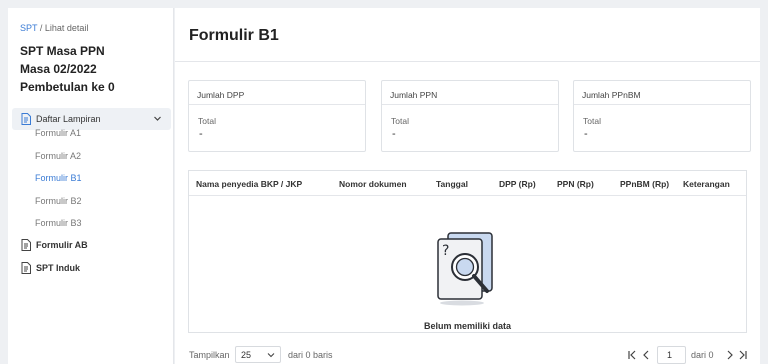 This screenshot has width=768, height=364. What do you see at coordinates (58, 201) in the screenshot?
I see `sidebar-item-formulir-b2: Formulir B2` at bounding box center [58, 201].